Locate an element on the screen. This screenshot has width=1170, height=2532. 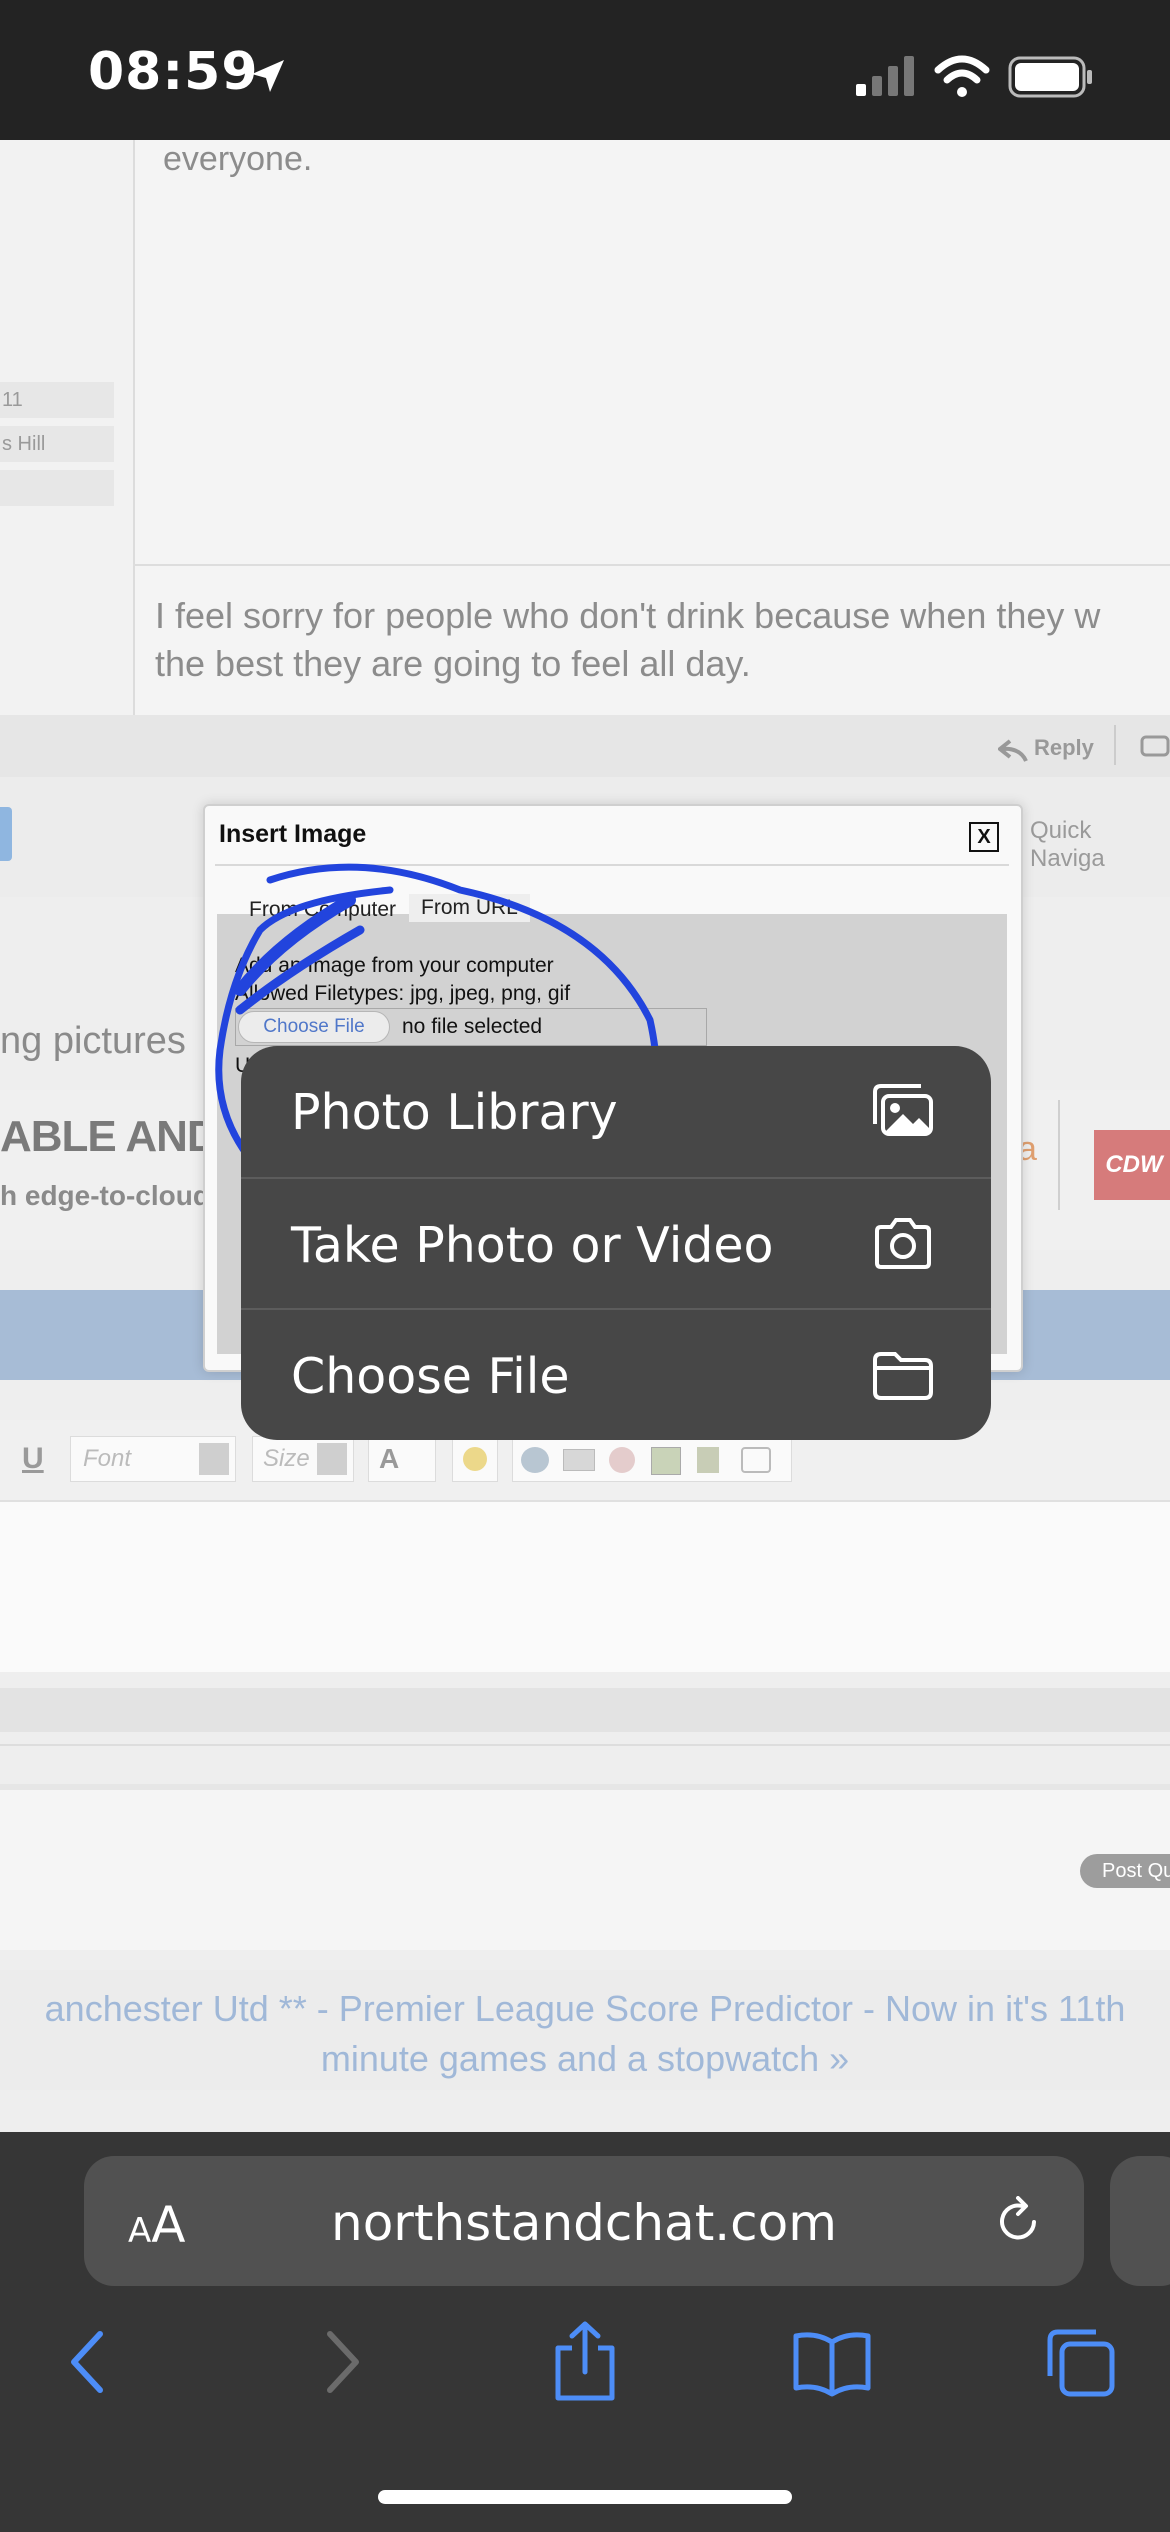
editor-footer is located at coordinates (585, 1710).